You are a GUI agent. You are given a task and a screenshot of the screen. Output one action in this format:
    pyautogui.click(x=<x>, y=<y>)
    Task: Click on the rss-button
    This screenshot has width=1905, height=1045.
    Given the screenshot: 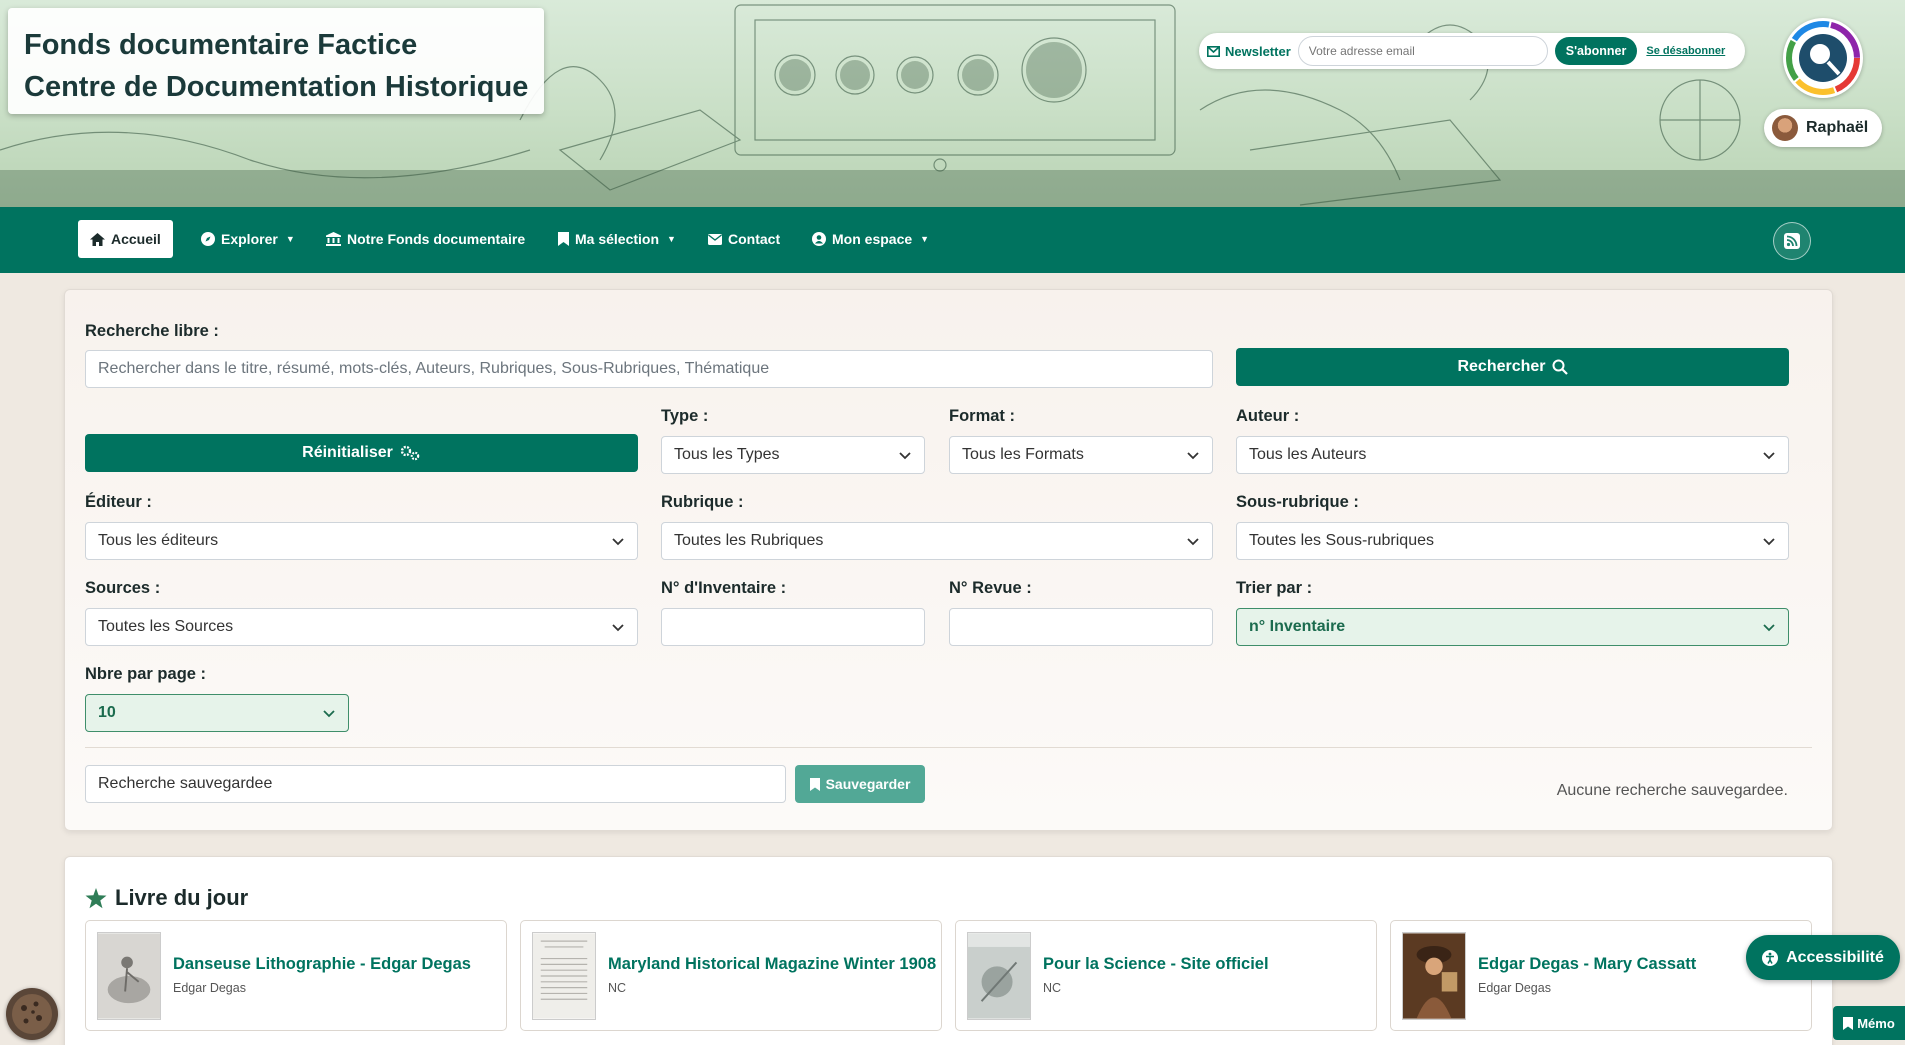 What is the action you would take?
    pyautogui.click(x=1792, y=241)
    